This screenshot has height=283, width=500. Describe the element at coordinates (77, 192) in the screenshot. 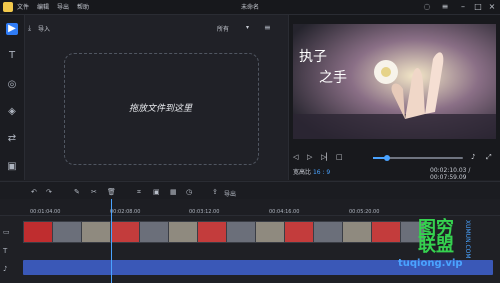

I see `pen-icon: ✎` at that location.